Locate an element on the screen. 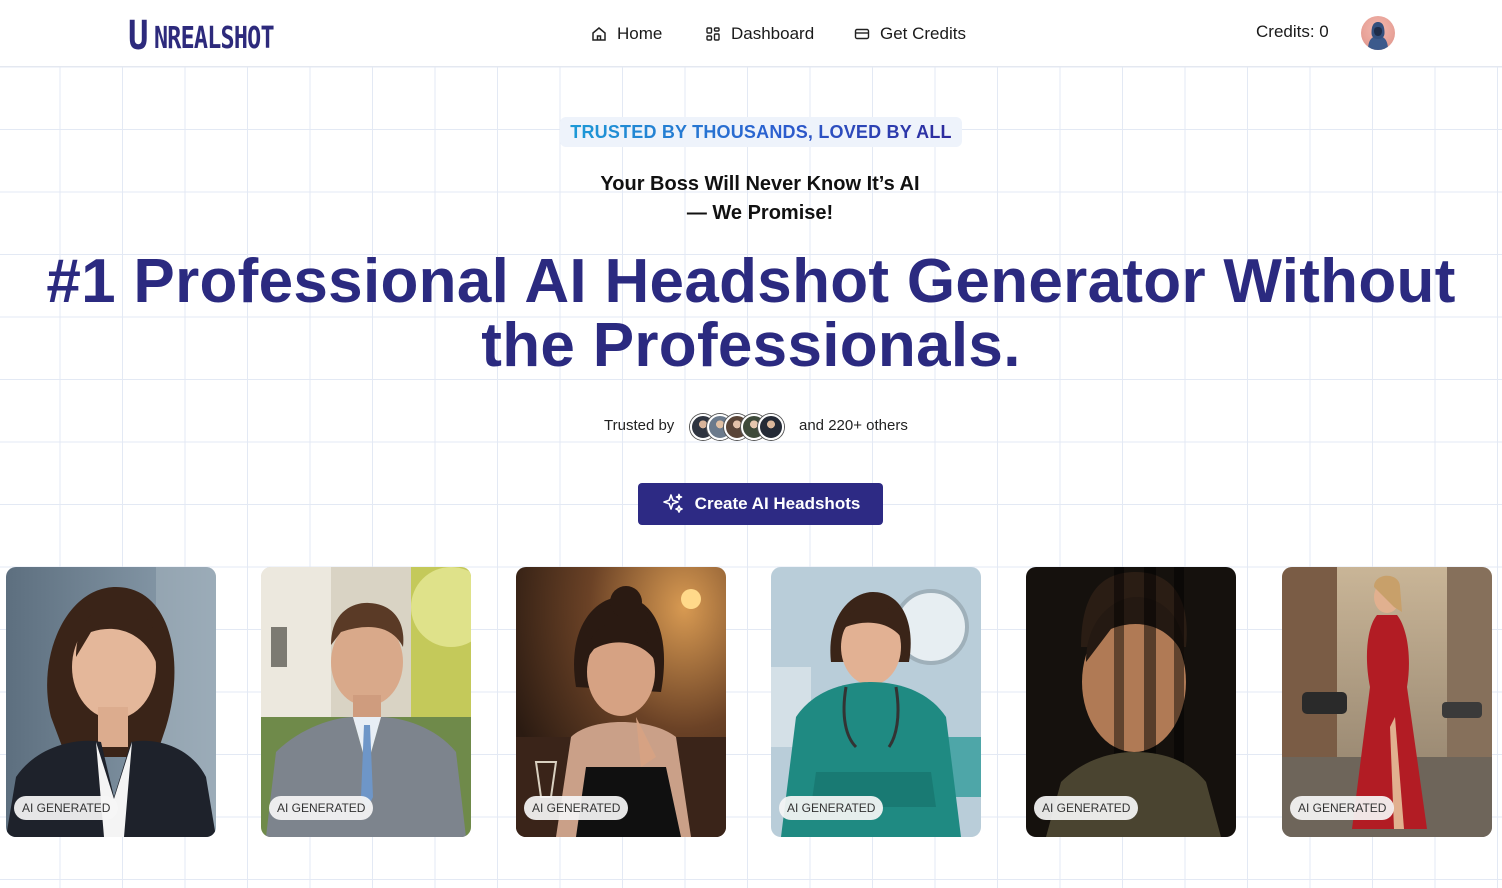 This screenshot has height=888, width=1502. credit-card-icon is located at coordinates (862, 33).